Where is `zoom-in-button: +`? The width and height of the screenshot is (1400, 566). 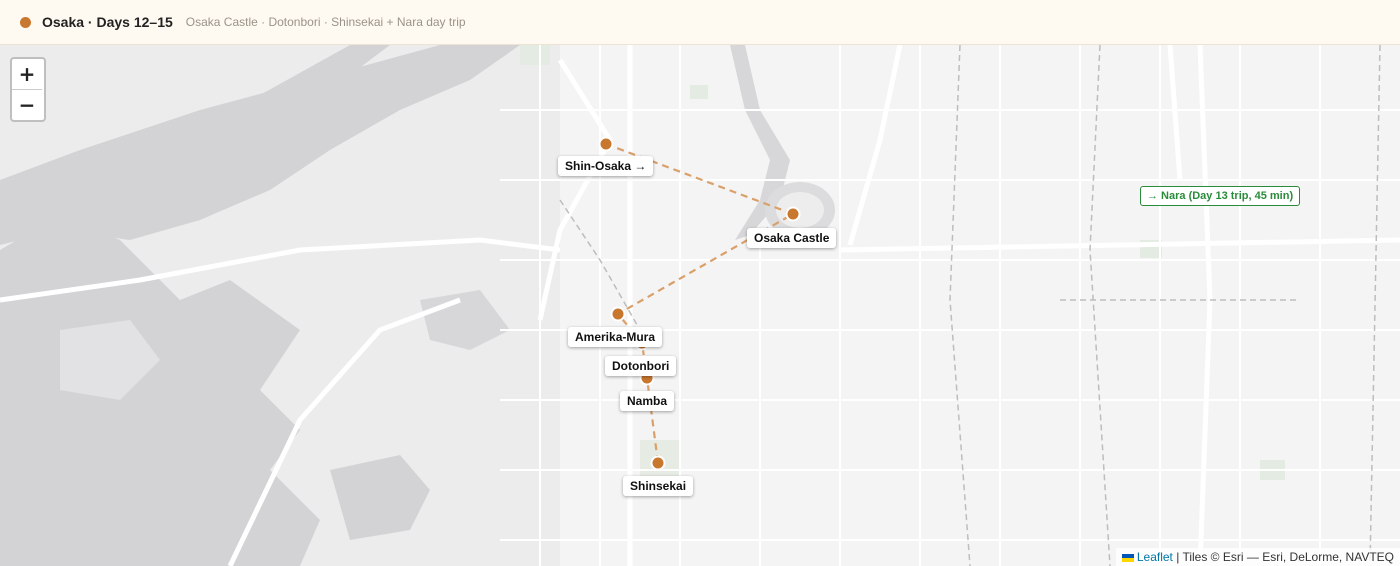 zoom-in-button: + is located at coordinates (27, 74).